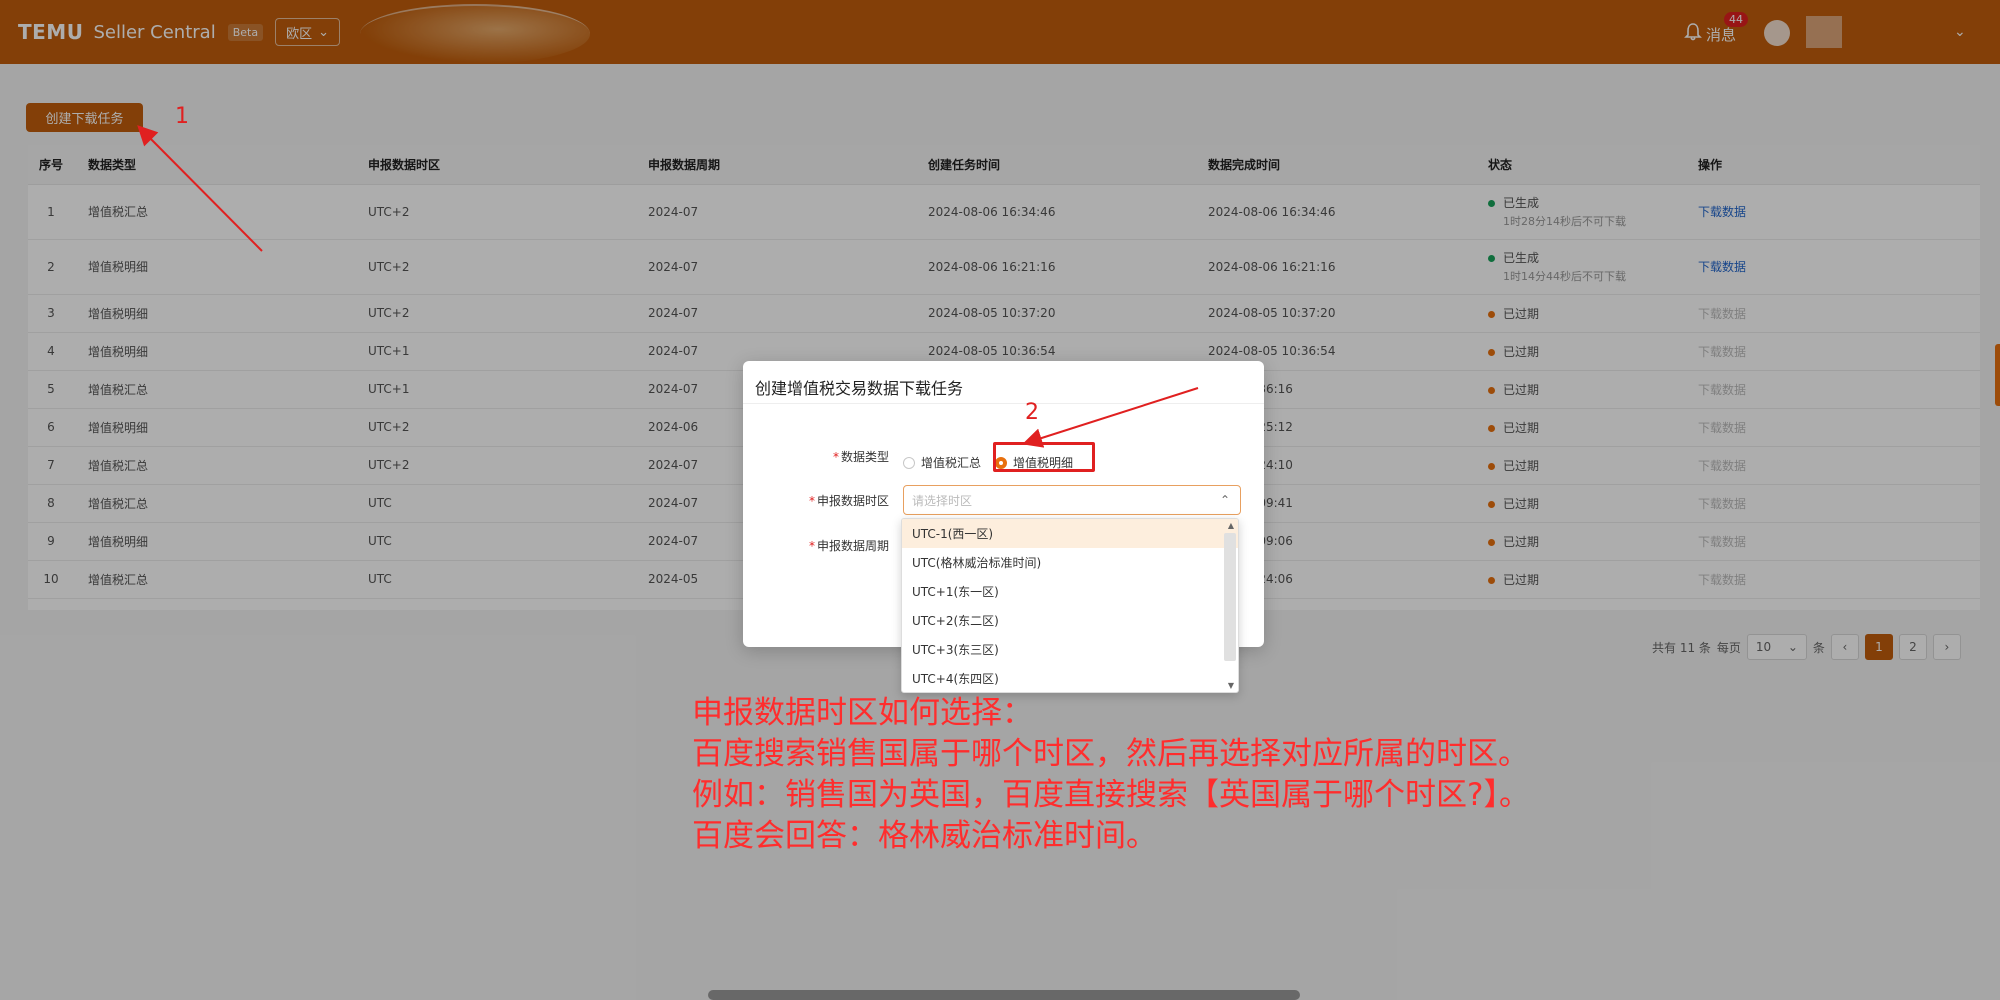  I want to click on annotation-line: 百度会回答：格林威治标准时间。, so click(924, 836).